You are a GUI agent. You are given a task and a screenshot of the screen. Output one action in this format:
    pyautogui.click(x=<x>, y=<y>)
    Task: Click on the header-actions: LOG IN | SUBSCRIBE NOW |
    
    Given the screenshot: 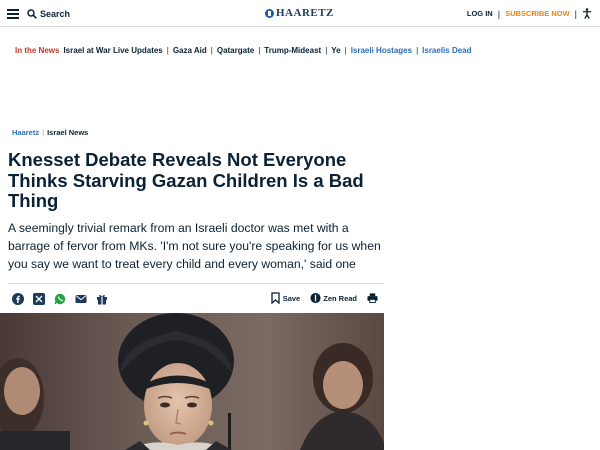 What is the action you would take?
    pyautogui.click(x=529, y=13)
    